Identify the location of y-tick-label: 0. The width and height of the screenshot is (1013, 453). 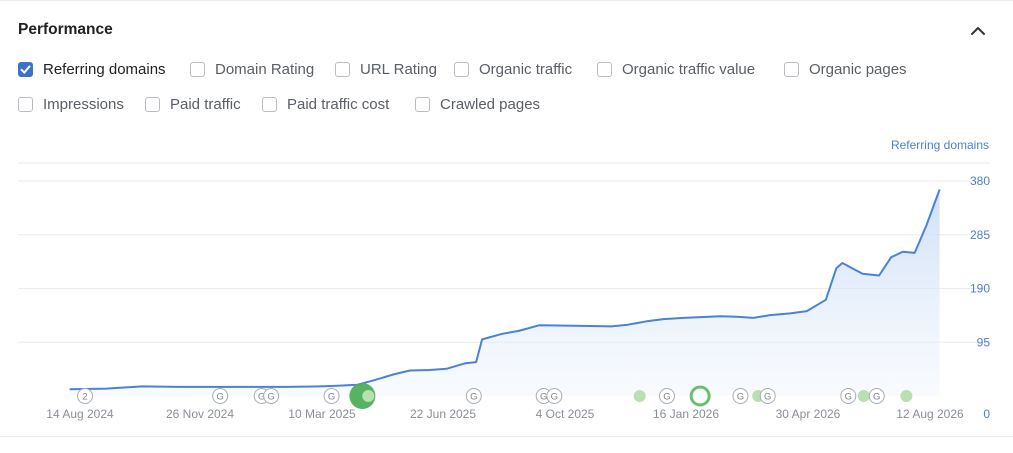
(986, 414).